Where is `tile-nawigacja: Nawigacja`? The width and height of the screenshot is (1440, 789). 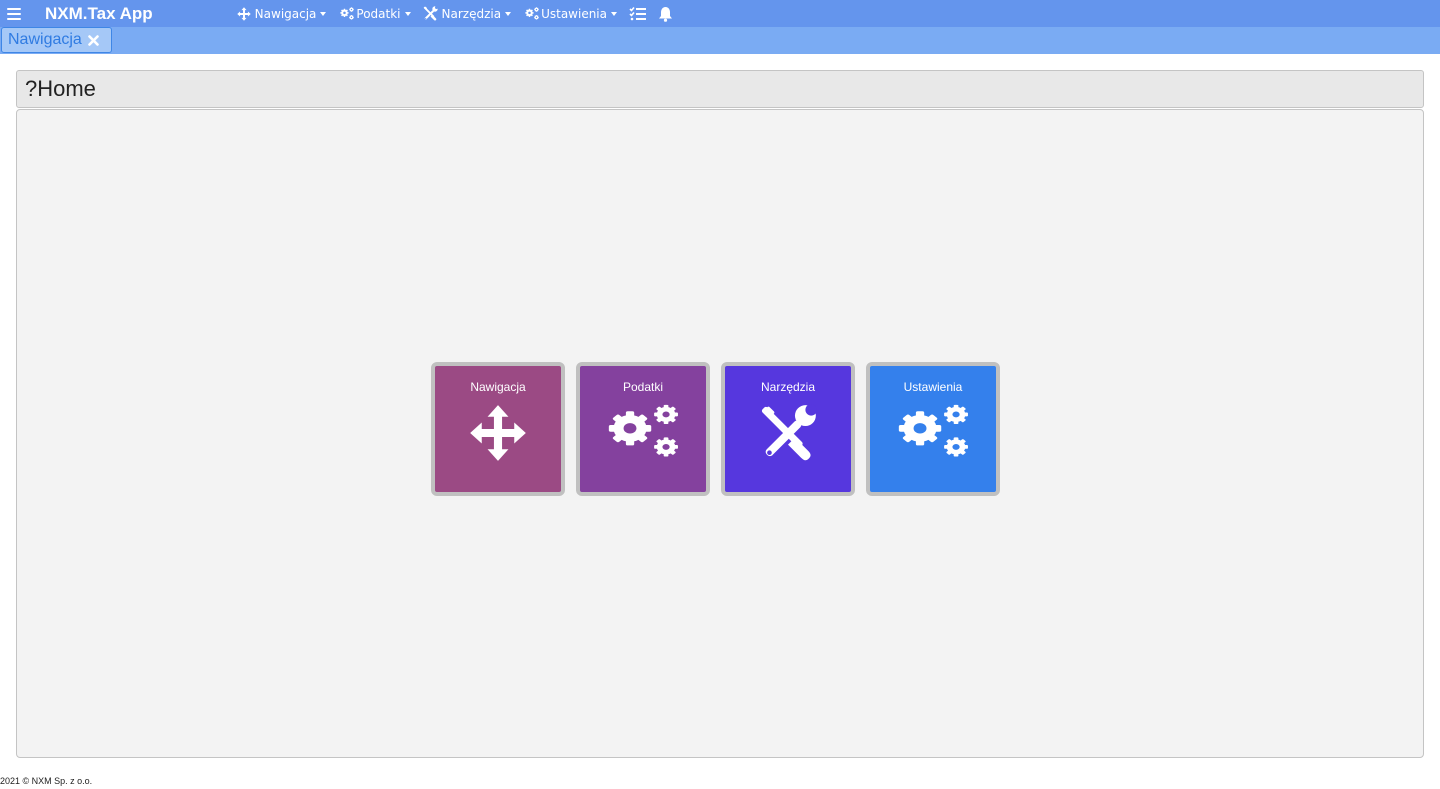 tile-nawigacja: Nawigacja is located at coordinates (498, 429).